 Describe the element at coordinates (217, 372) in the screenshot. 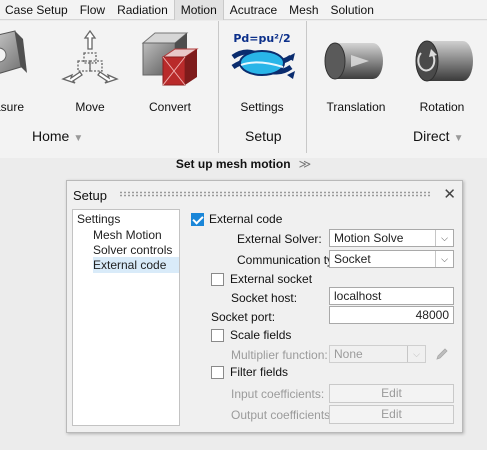

I see `filter-fields-checkbox` at that location.